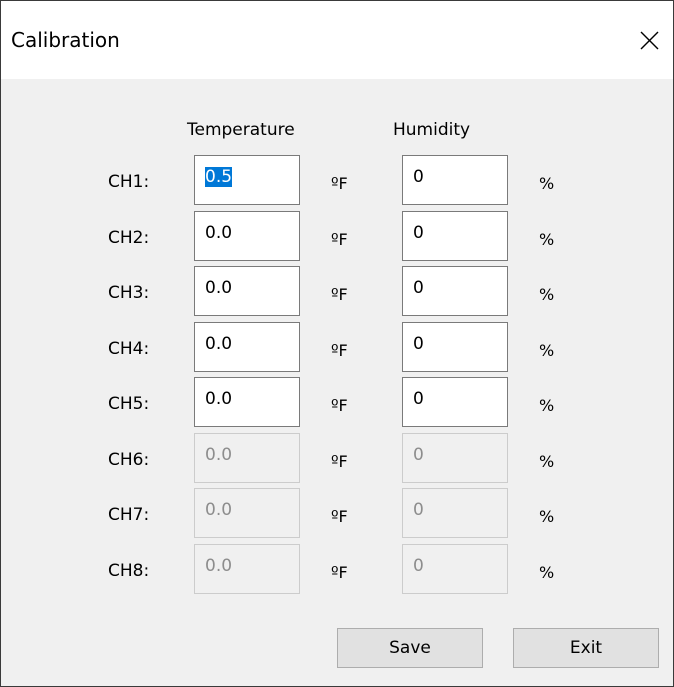 This screenshot has width=674, height=687. I want to click on temperature-column-header: Temperature, so click(241, 130).